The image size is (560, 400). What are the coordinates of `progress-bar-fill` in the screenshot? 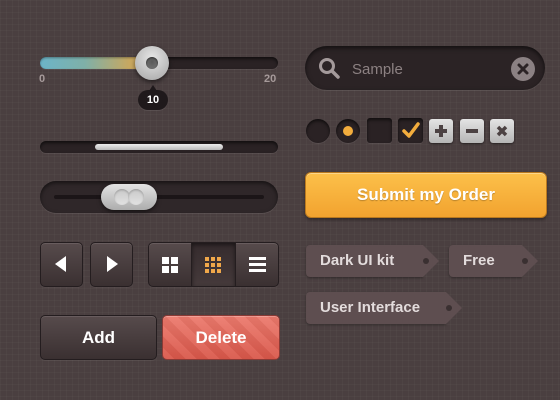 It's located at (159, 147).